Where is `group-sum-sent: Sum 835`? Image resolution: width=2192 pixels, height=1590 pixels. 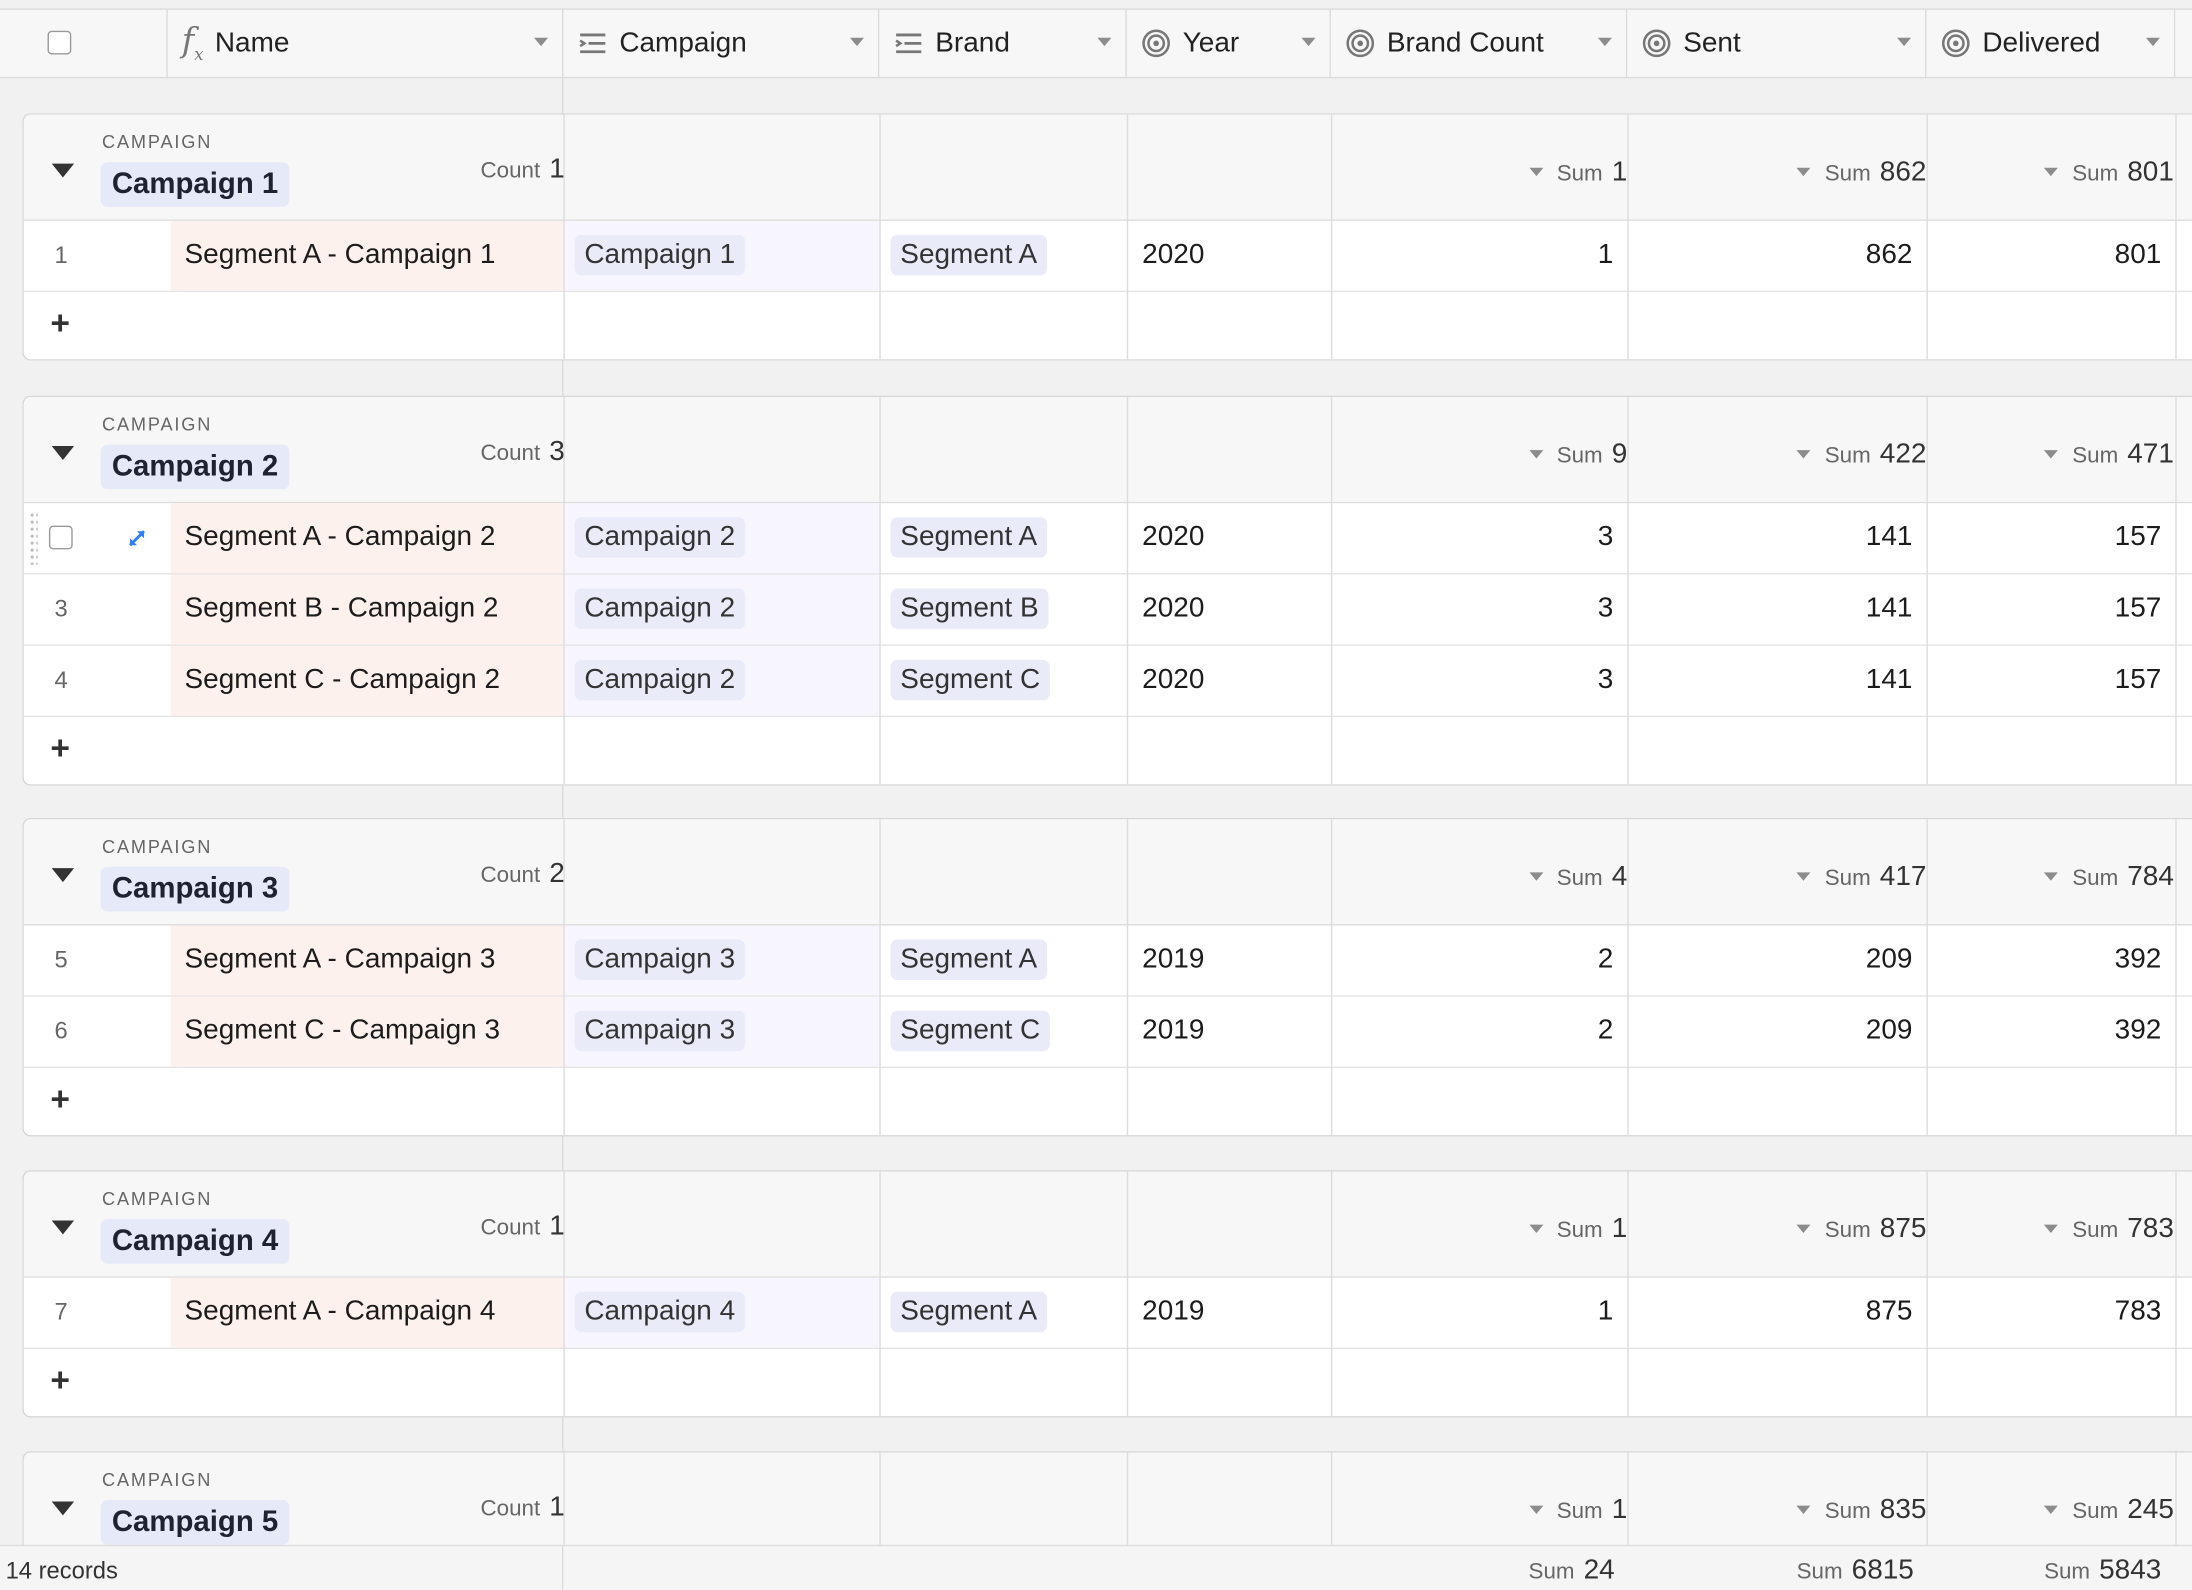 group-sum-sent: Sum 835 is located at coordinates (1861, 1510).